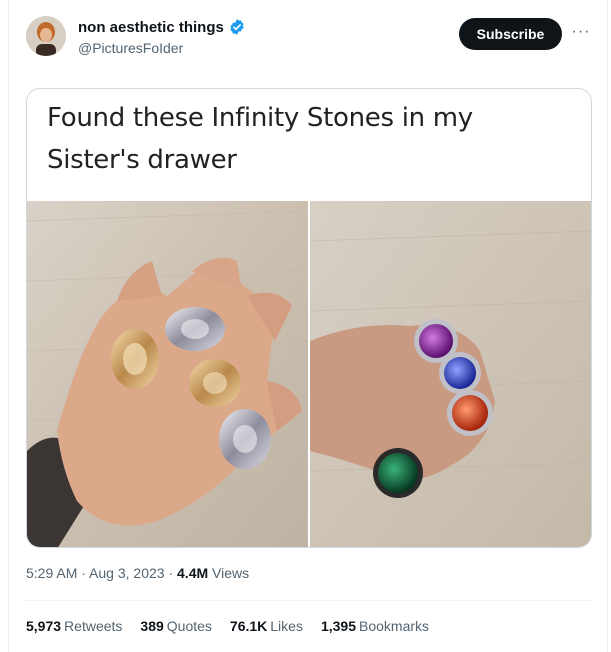 This screenshot has height=652, width=611. Describe the element at coordinates (237, 27) in the screenshot. I see `verified-badge-icon` at that location.